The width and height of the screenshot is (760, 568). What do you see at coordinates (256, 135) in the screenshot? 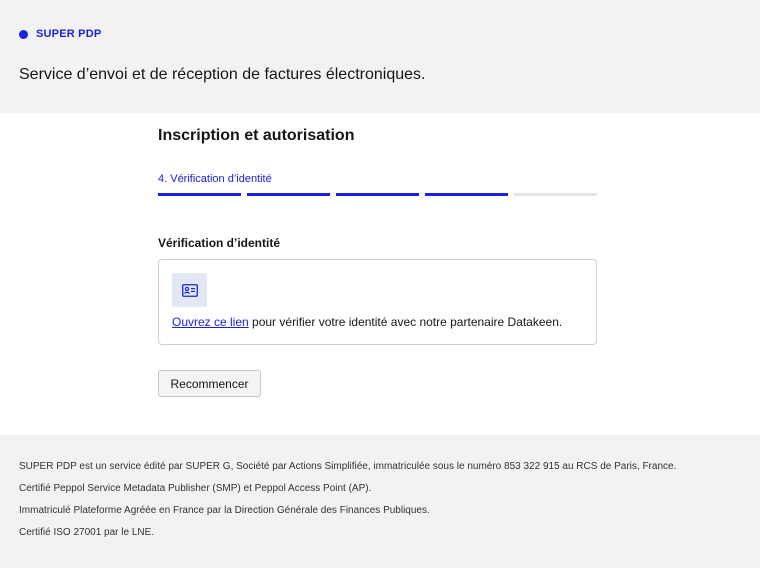
I see `page-title: Inscription et autorisation` at bounding box center [256, 135].